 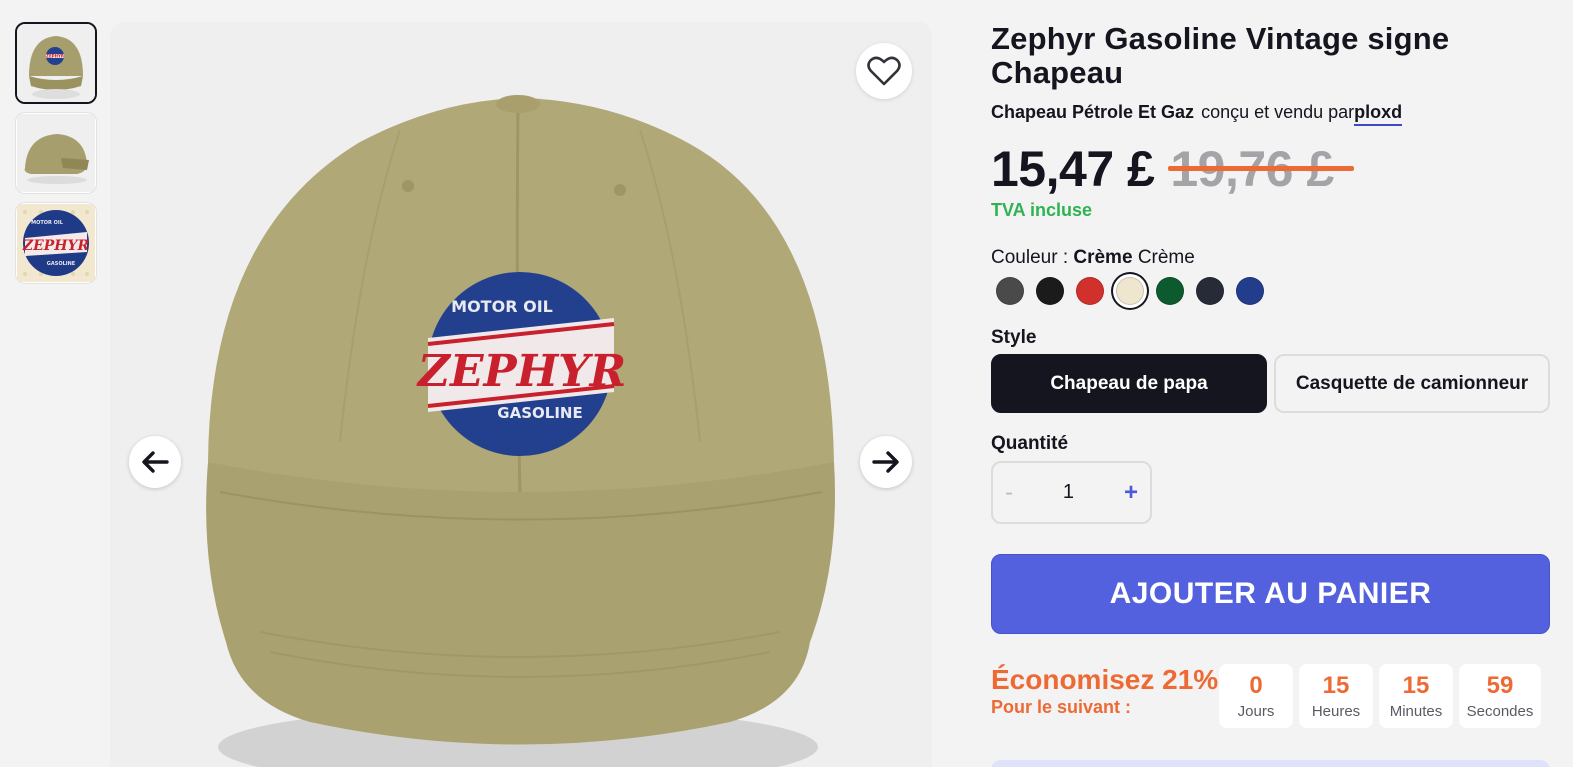 What do you see at coordinates (1256, 711) in the screenshot?
I see `timer-days-unit: Jours` at bounding box center [1256, 711].